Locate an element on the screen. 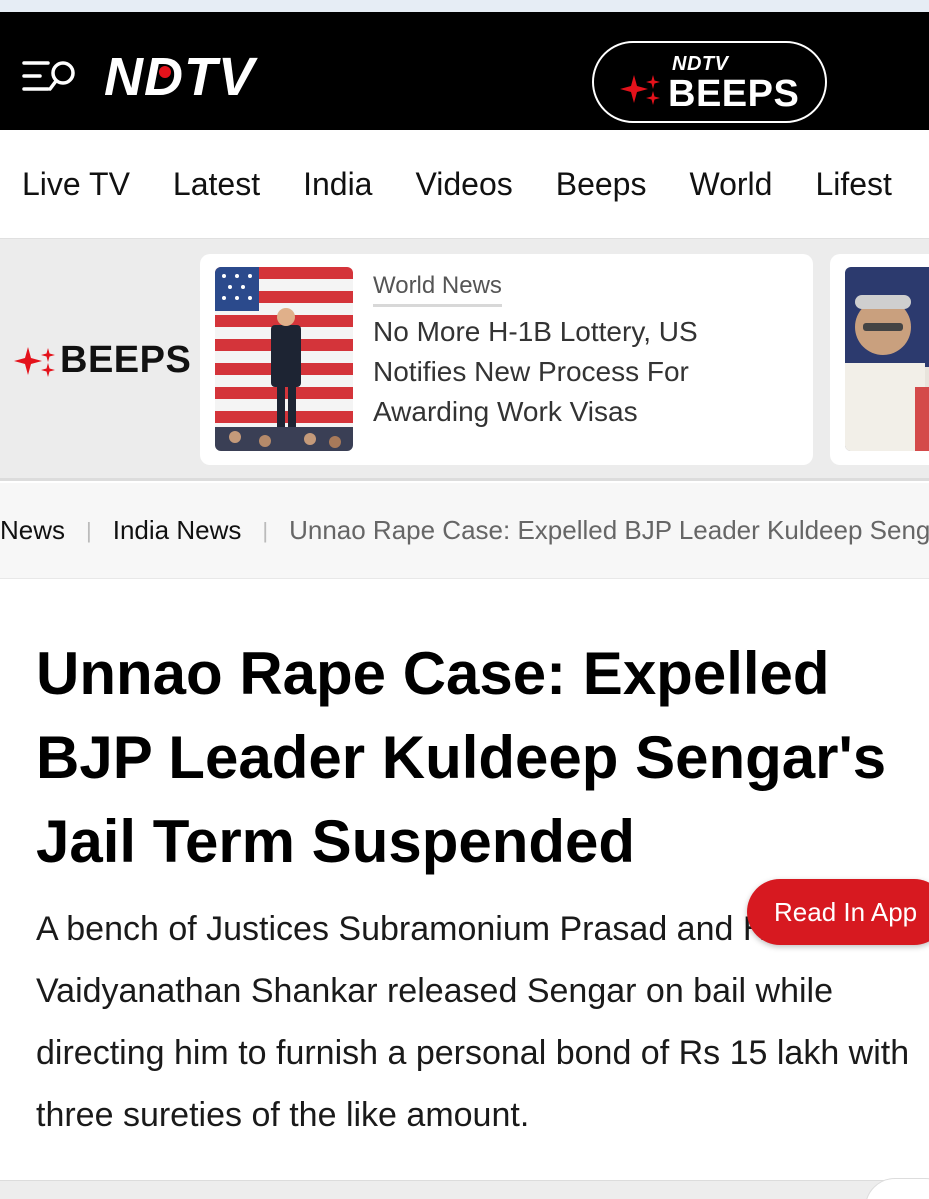  ndtv-logo: NDTV is located at coordinates (179, 77).